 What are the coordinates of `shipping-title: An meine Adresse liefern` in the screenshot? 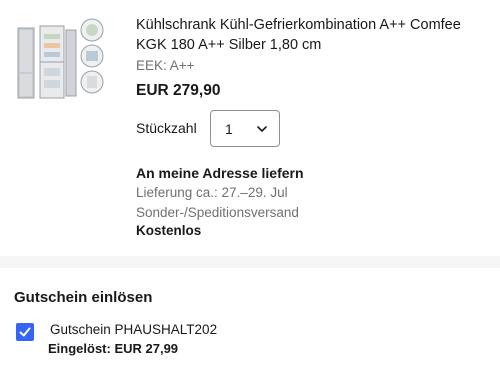 It's located at (220, 173).